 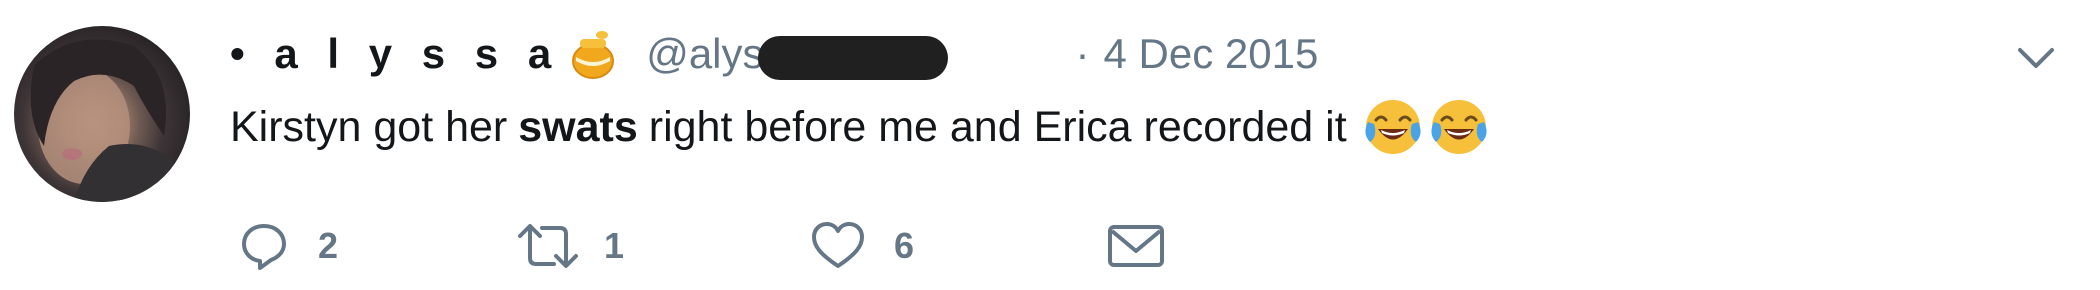 I want to click on like-count: 6, so click(x=904, y=245).